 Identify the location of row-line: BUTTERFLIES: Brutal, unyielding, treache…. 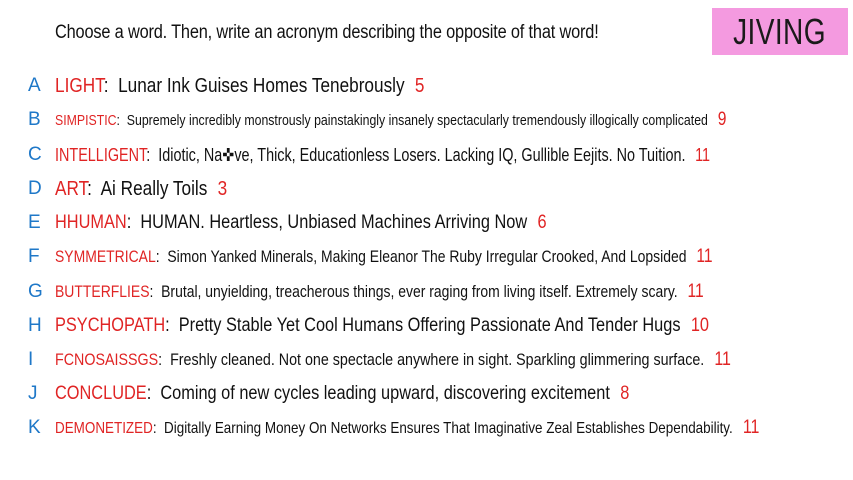
(379, 291).